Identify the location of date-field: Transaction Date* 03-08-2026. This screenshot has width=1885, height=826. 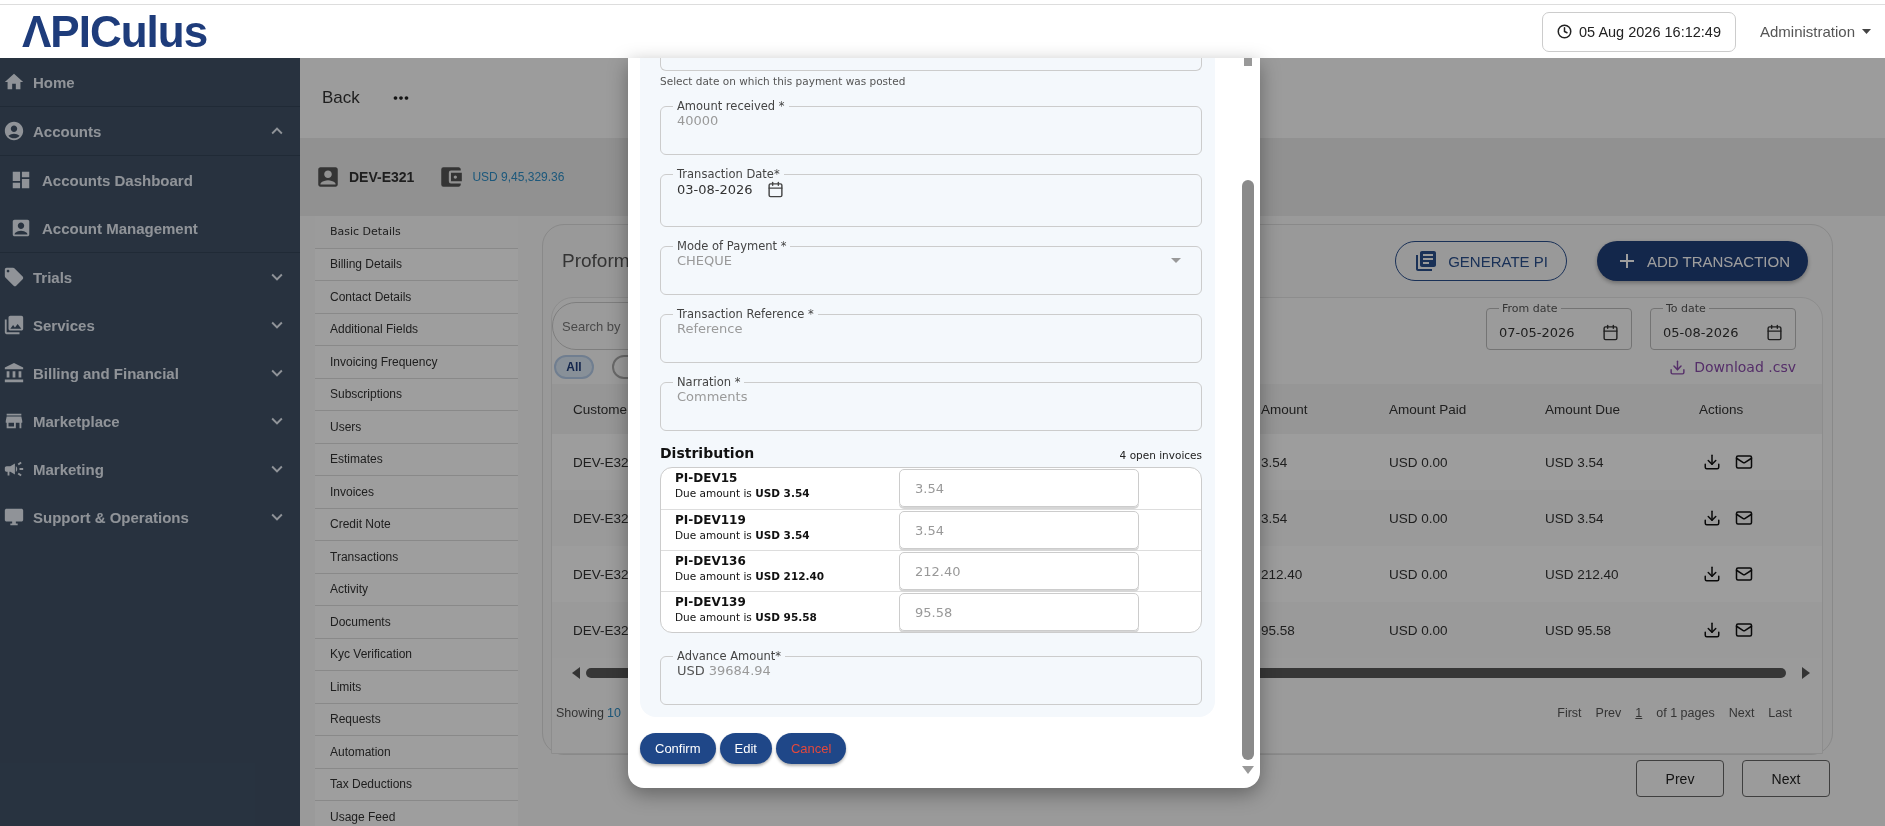
(931, 197).